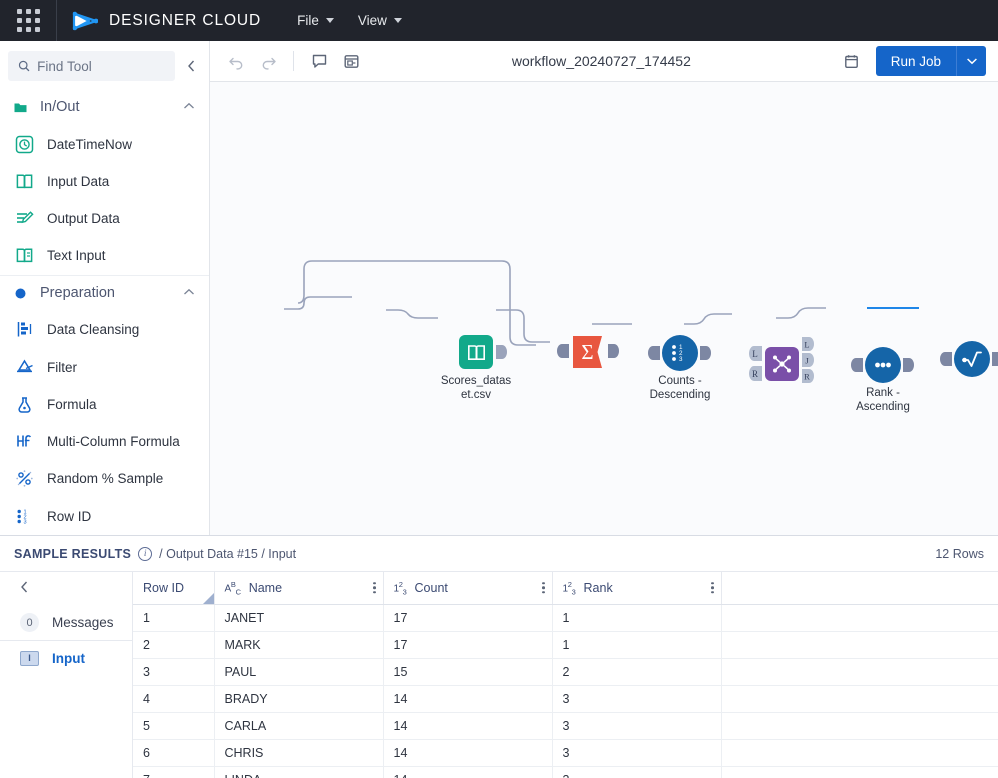 The height and width of the screenshot is (778, 998). What do you see at coordinates (104, 366) in the screenshot?
I see `tool-filter: Filter` at bounding box center [104, 366].